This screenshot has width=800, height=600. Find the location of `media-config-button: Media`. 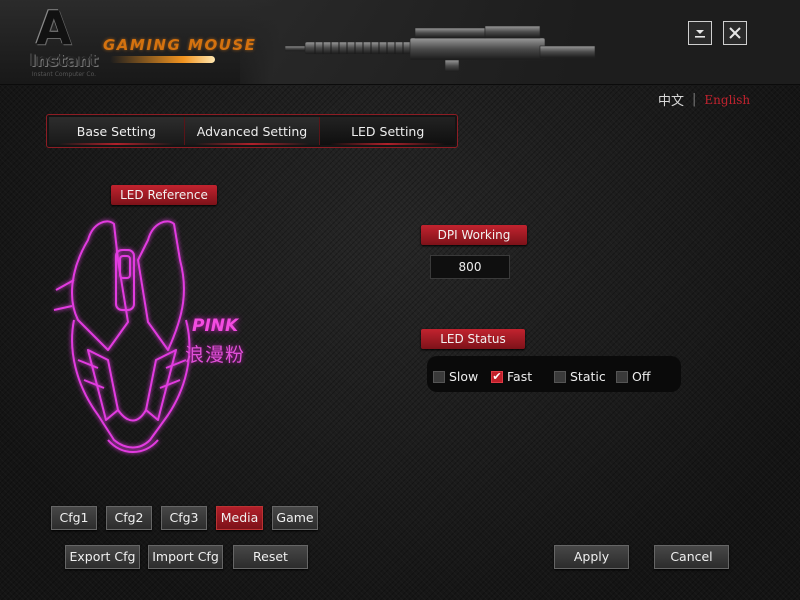

media-config-button: Media is located at coordinates (239, 518).